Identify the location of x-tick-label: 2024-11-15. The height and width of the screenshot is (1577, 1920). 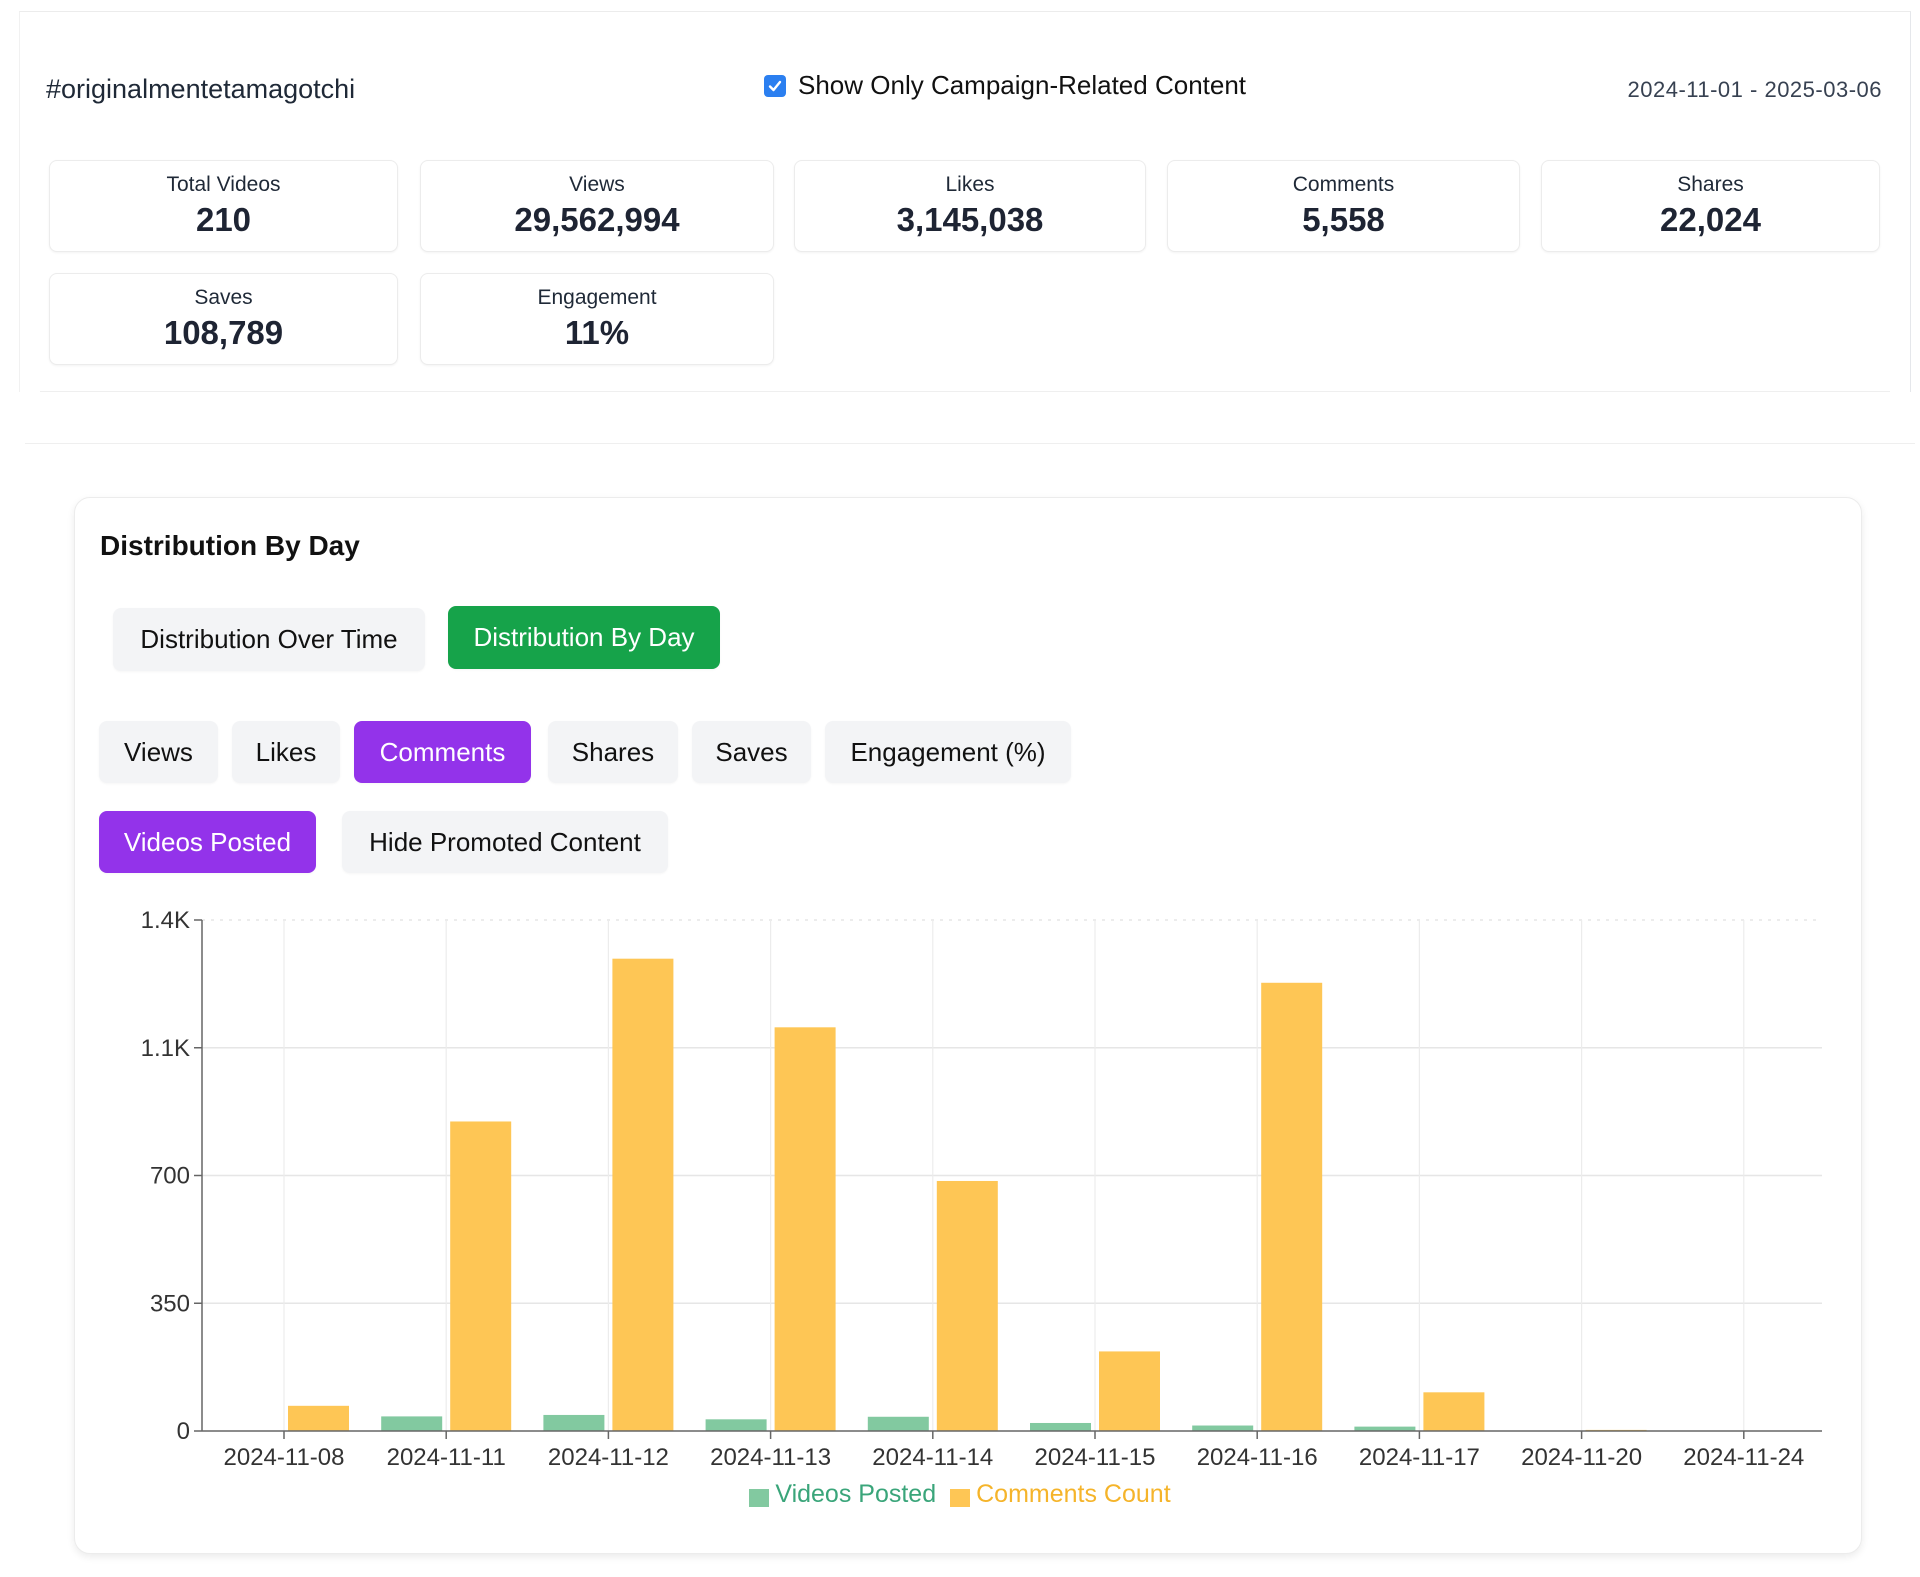
(1095, 1457).